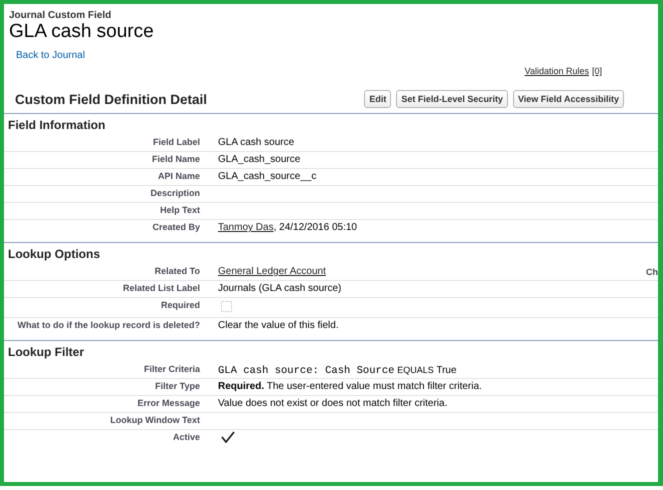  I want to click on record-link: General Ledger Account, so click(272, 271).